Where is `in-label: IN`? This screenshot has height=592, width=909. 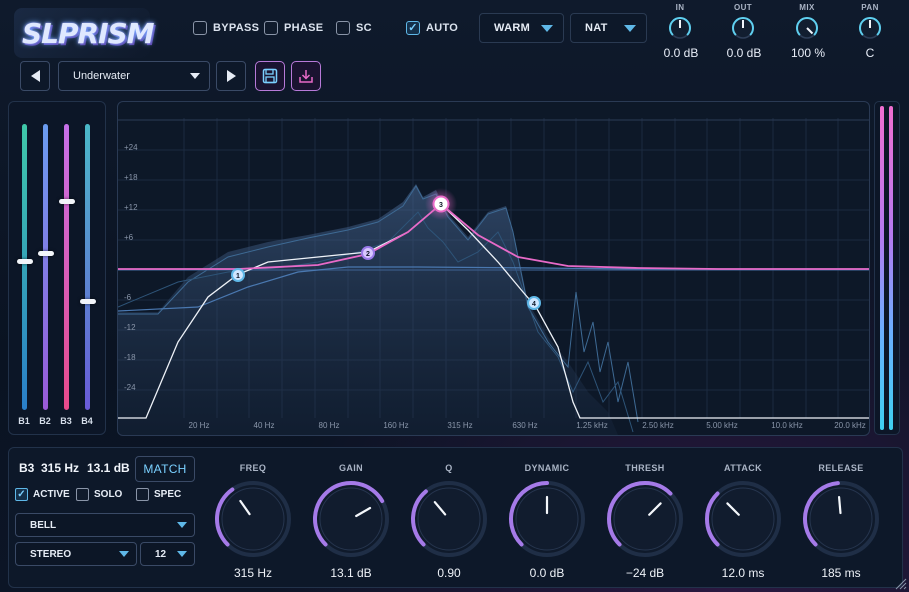
in-label: IN is located at coordinates (680, 7).